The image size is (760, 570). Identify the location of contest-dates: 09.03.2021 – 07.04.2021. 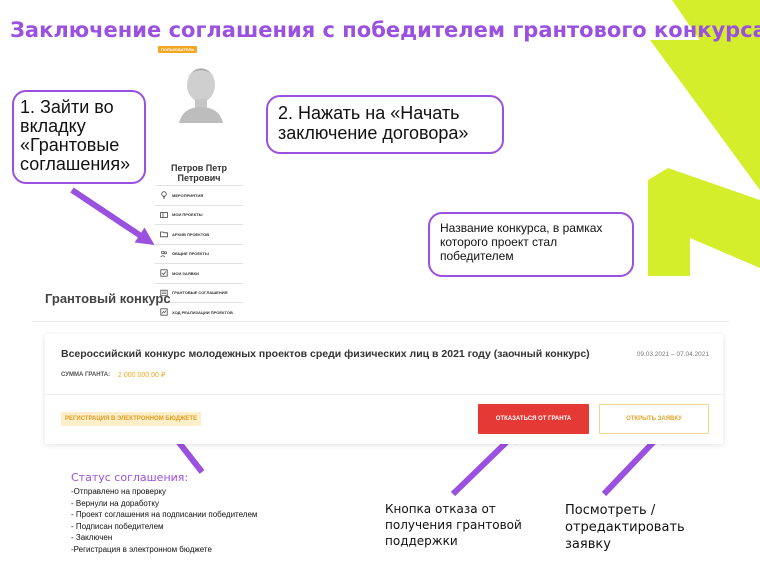
(672, 354).